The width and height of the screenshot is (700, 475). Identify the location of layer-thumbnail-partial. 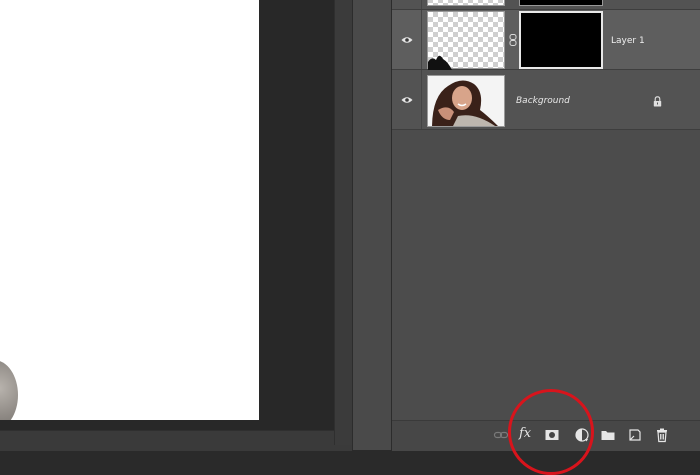
(466, 3).